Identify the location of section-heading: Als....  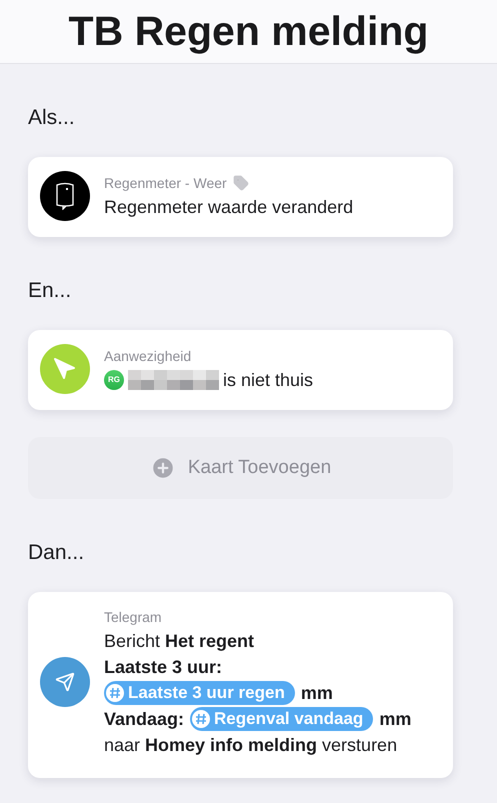
(52, 118).